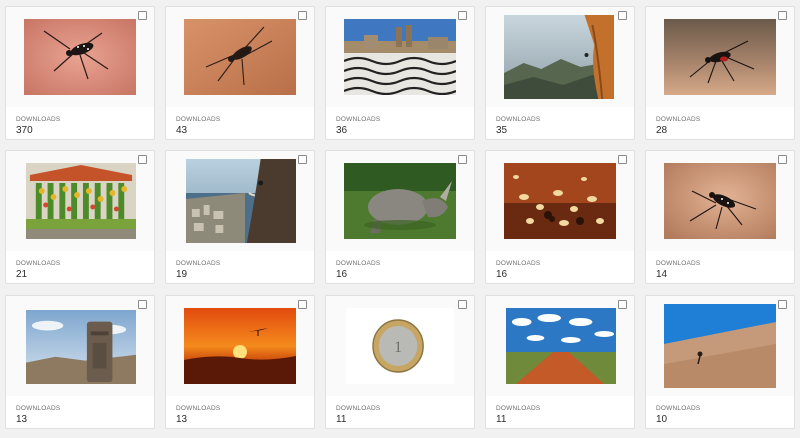 Image resolution: width=800 pixels, height=438 pixels. I want to click on downloads-count: 21, so click(22, 274).